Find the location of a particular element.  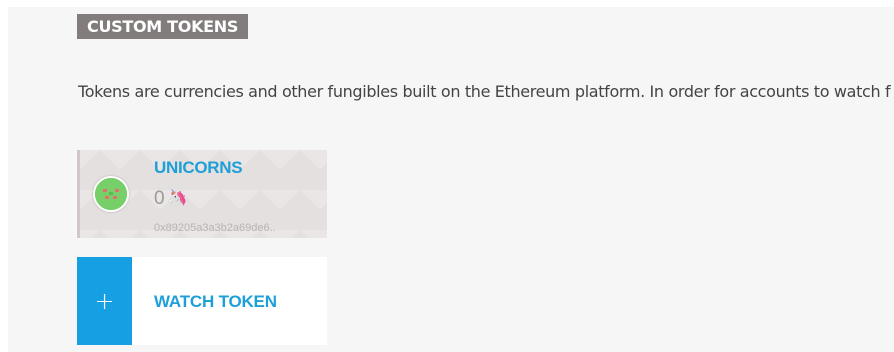

watch-token-label: WATCH TOKEN is located at coordinates (215, 301).